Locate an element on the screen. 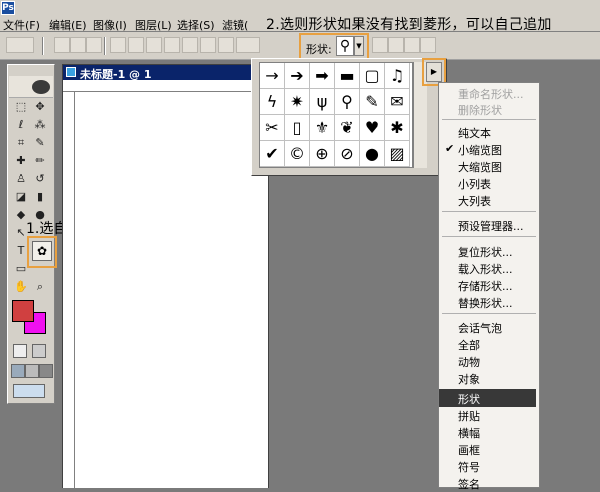 The width and height of the screenshot is (600, 492). lasso-tool-icon: ℓ is located at coordinates (21, 125).